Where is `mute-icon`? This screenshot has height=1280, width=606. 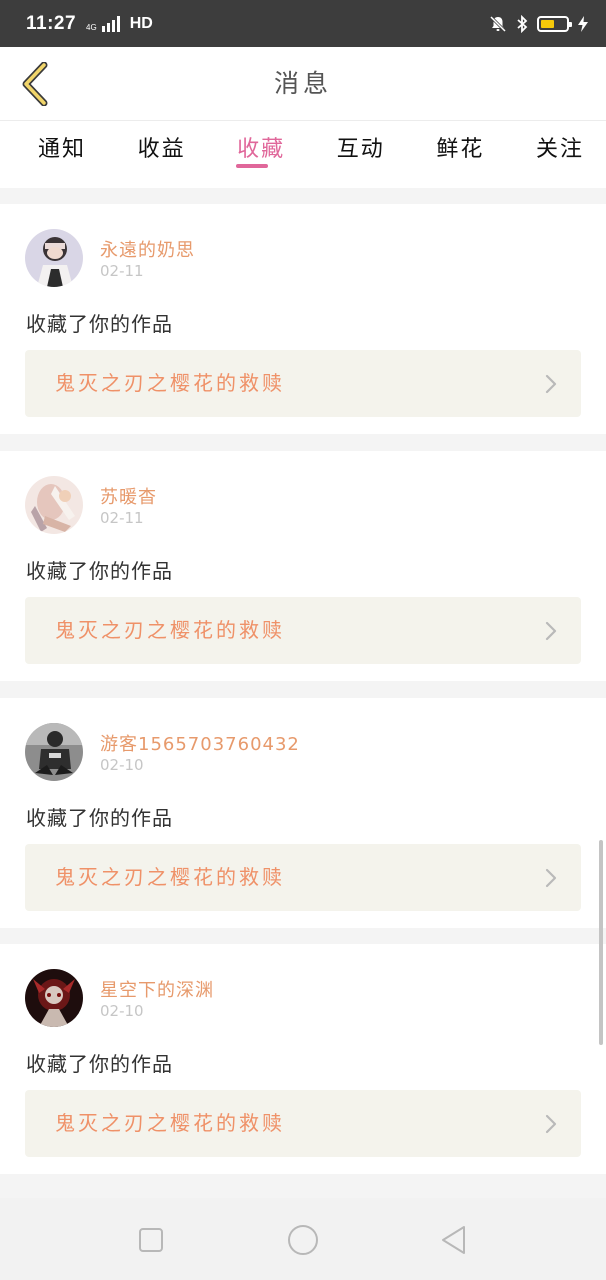 mute-icon is located at coordinates (498, 23).